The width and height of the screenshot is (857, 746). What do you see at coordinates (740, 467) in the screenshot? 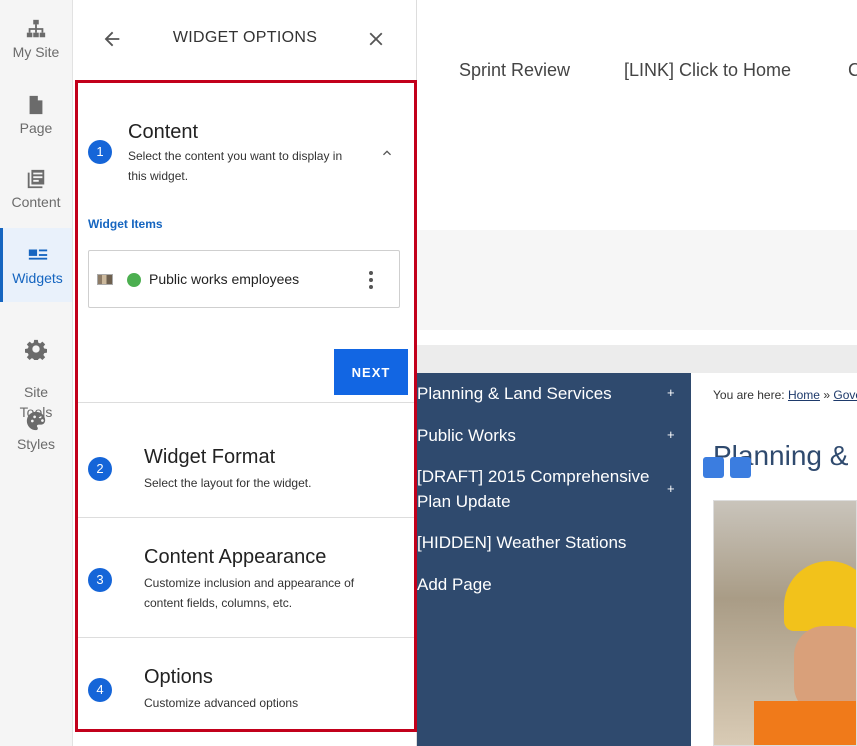
I see `list-icon` at bounding box center [740, 467].